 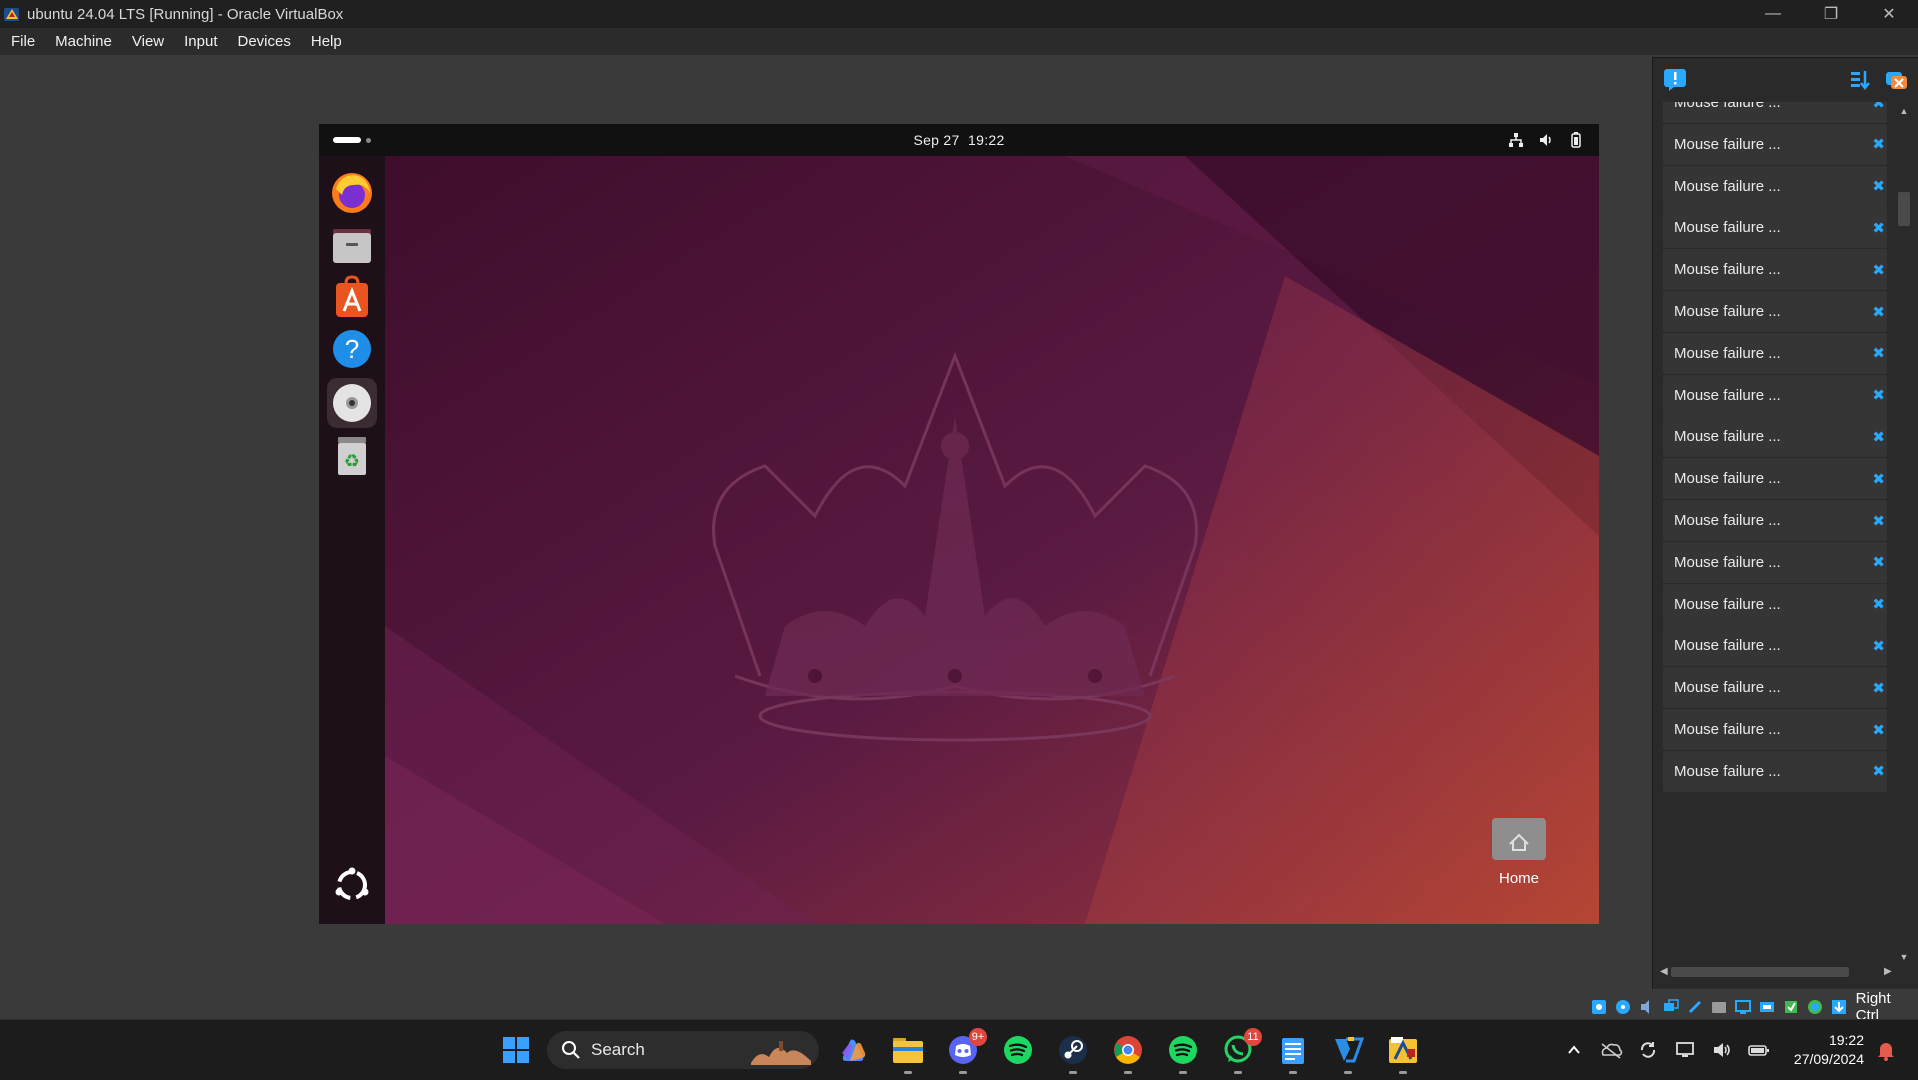 What do you see at coordinates (1671, 1007) in the screenshot?
I see `network-adapter-icon` at bounding box center [1671, 1007].